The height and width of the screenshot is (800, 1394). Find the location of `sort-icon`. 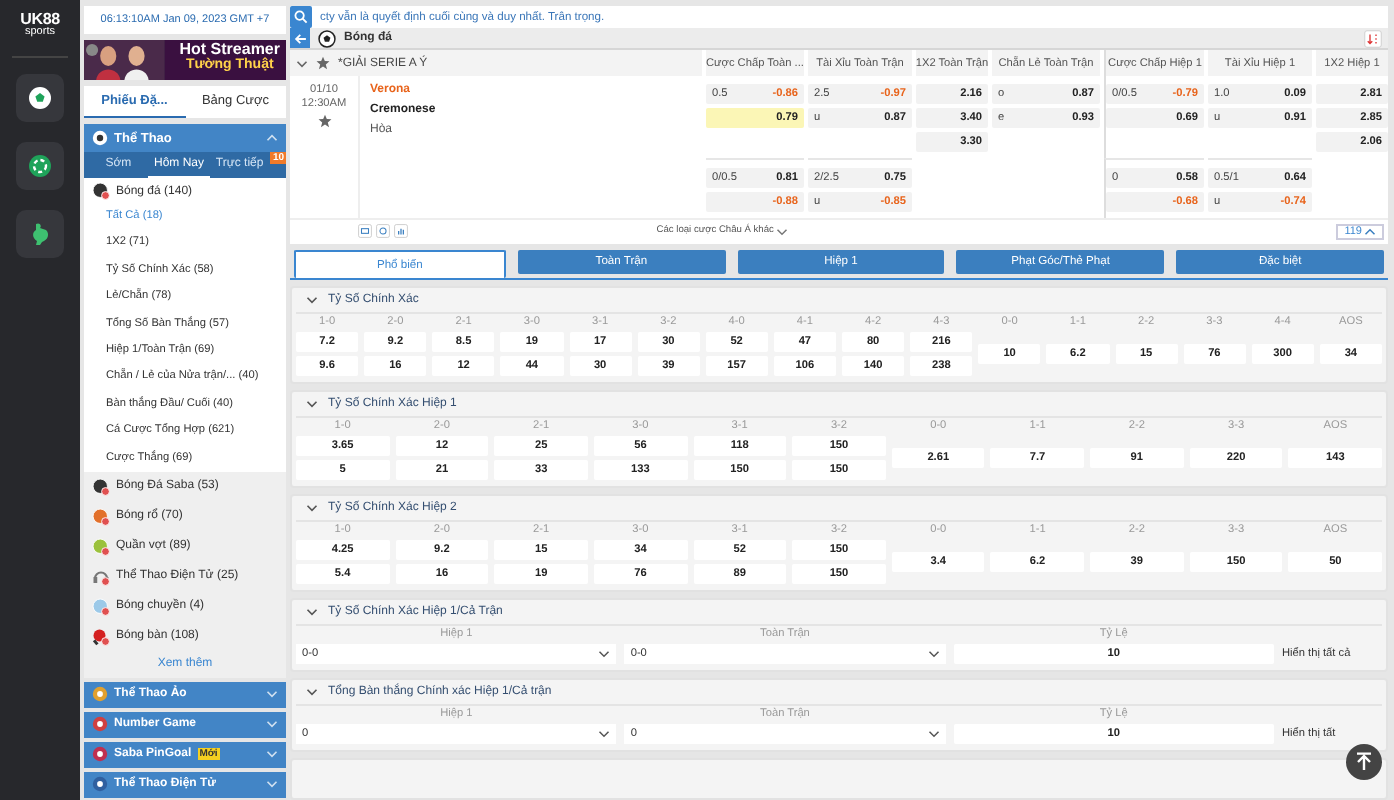

sort-icon is located at coordinates (1373, 38).